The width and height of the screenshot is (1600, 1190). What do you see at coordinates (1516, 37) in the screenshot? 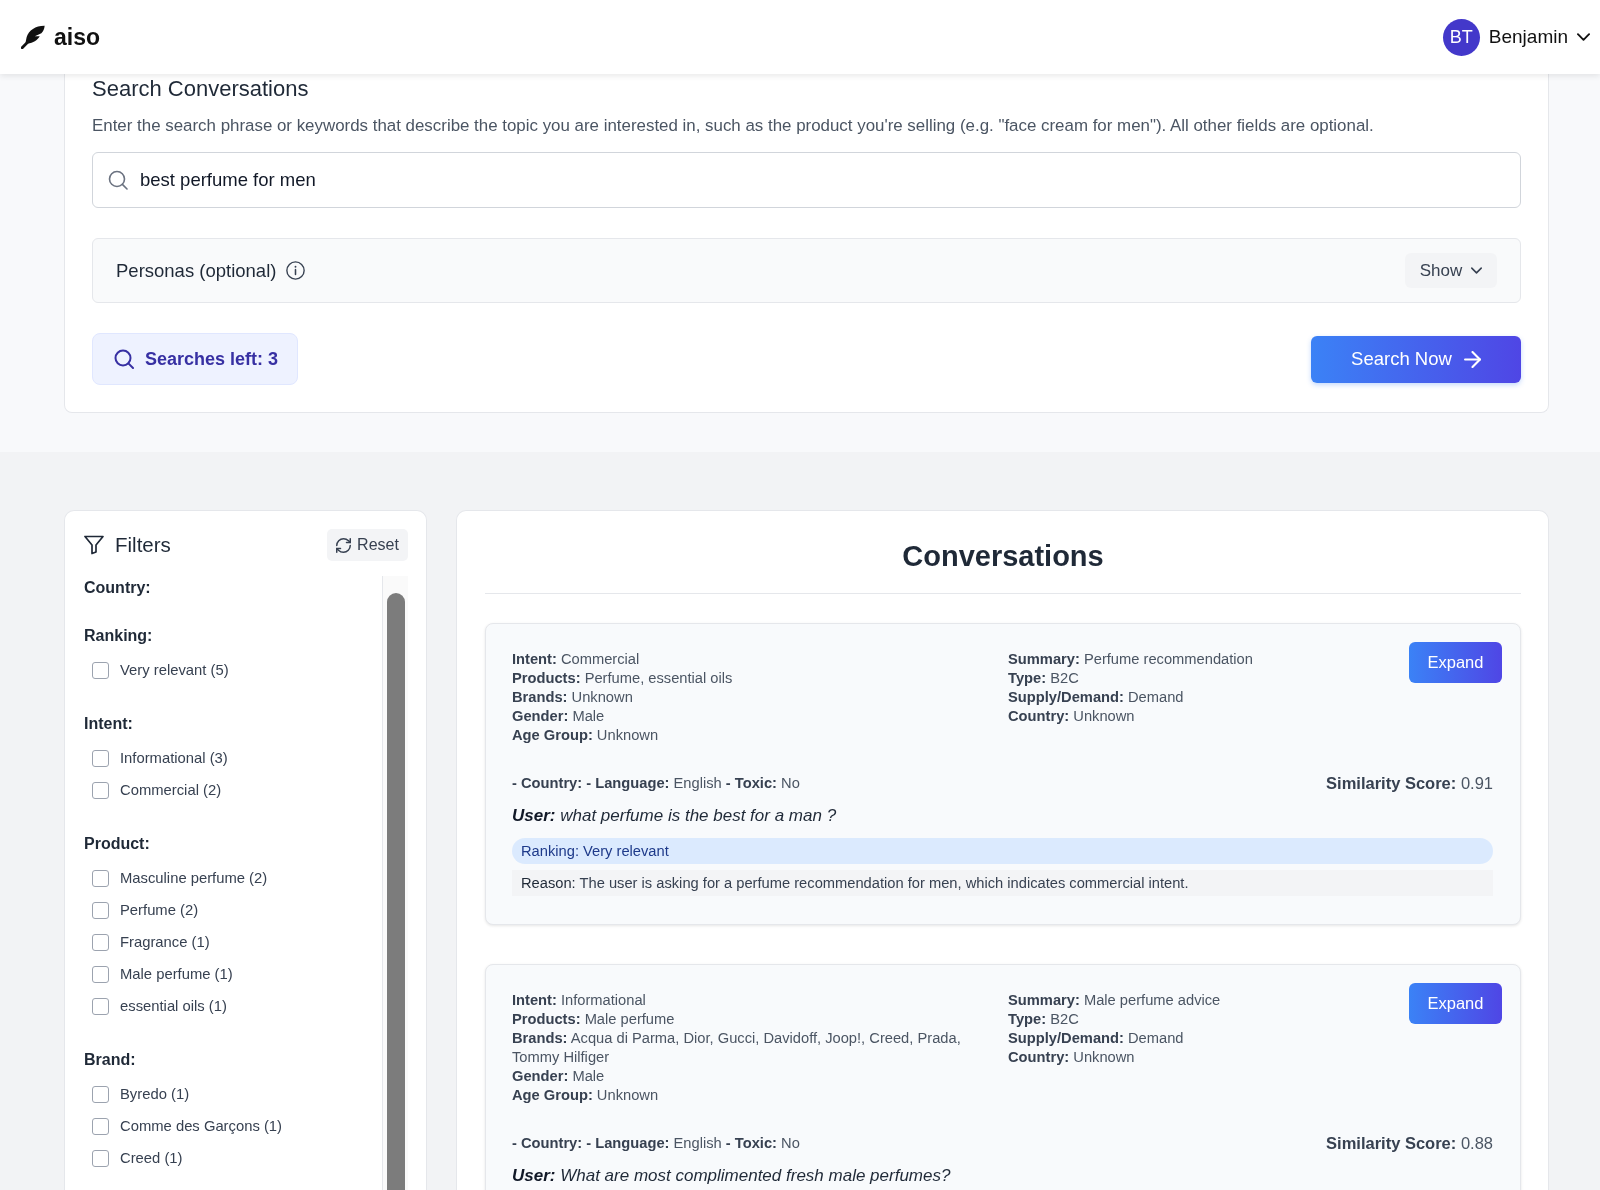
I see `user-menu-button: BT Benjamin` at bounding box center [1516, 37].